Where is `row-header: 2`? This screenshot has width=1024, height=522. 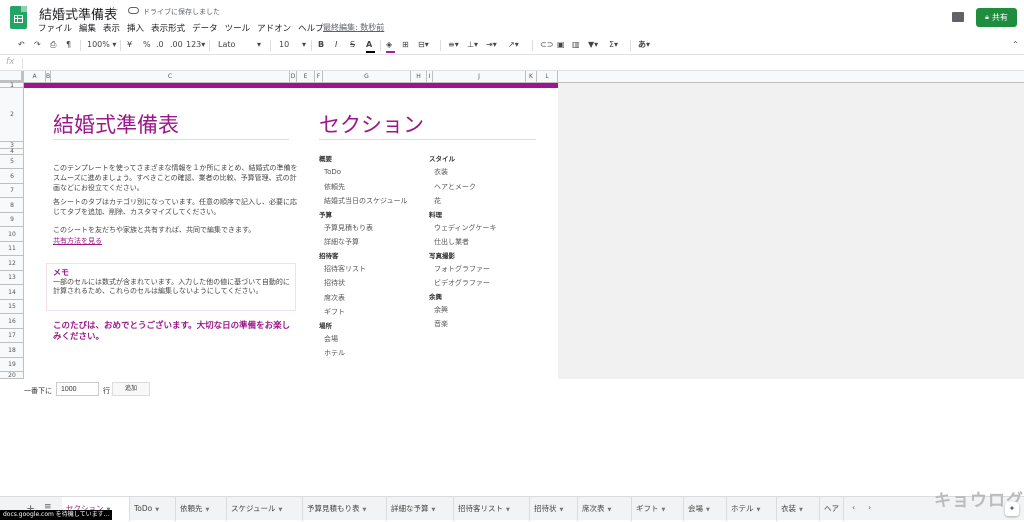 row-header: 2 is located at coordinates (12, 115).